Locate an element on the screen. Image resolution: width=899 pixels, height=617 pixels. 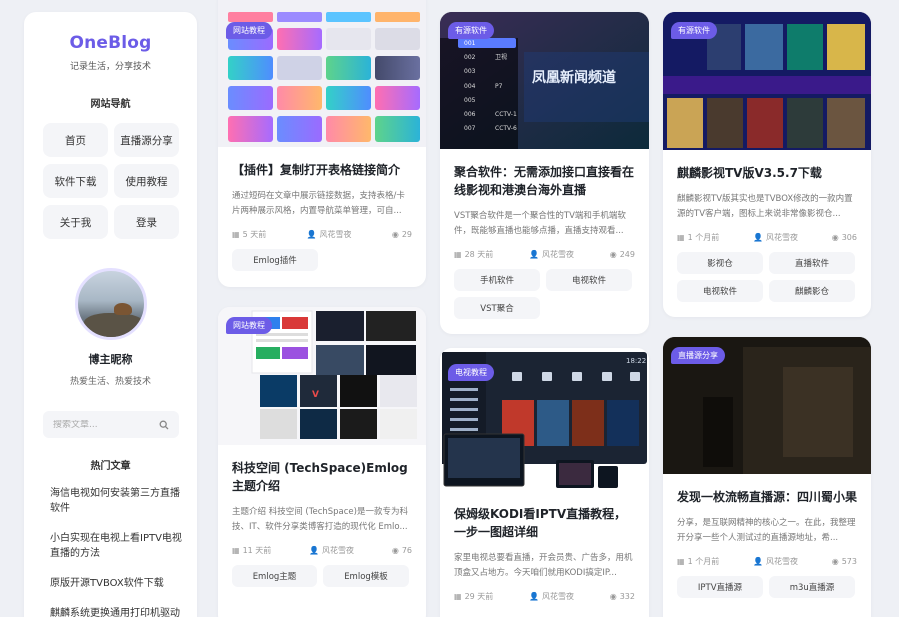
search-box is located at coordinates (111, 424).